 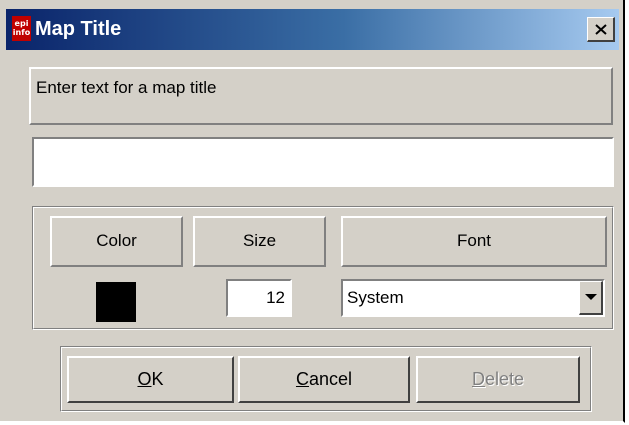 I want to click on chevron-down-icon, so click(x=591, y=297).